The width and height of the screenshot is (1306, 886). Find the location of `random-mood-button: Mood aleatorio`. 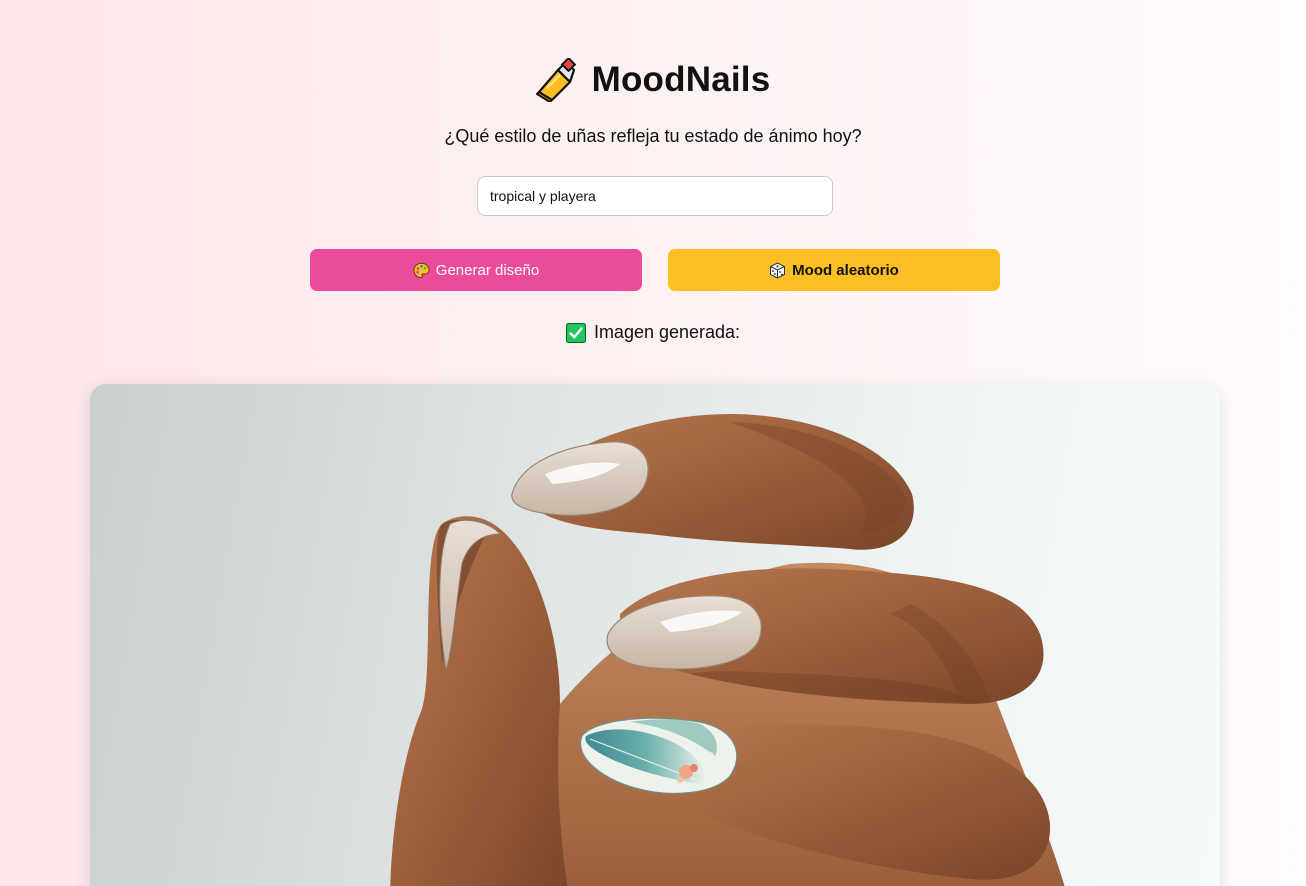

random-mood-button: Mood aleatorio is located at coordinates (834, 270).